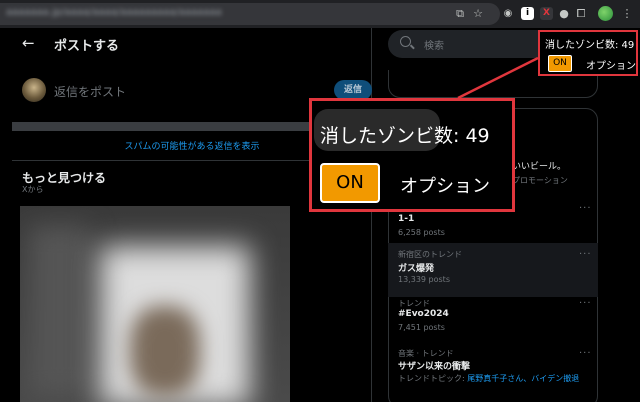 The image size is (640, 402). I want to click on toggle-on-button-large: ON, so click(350, 183).